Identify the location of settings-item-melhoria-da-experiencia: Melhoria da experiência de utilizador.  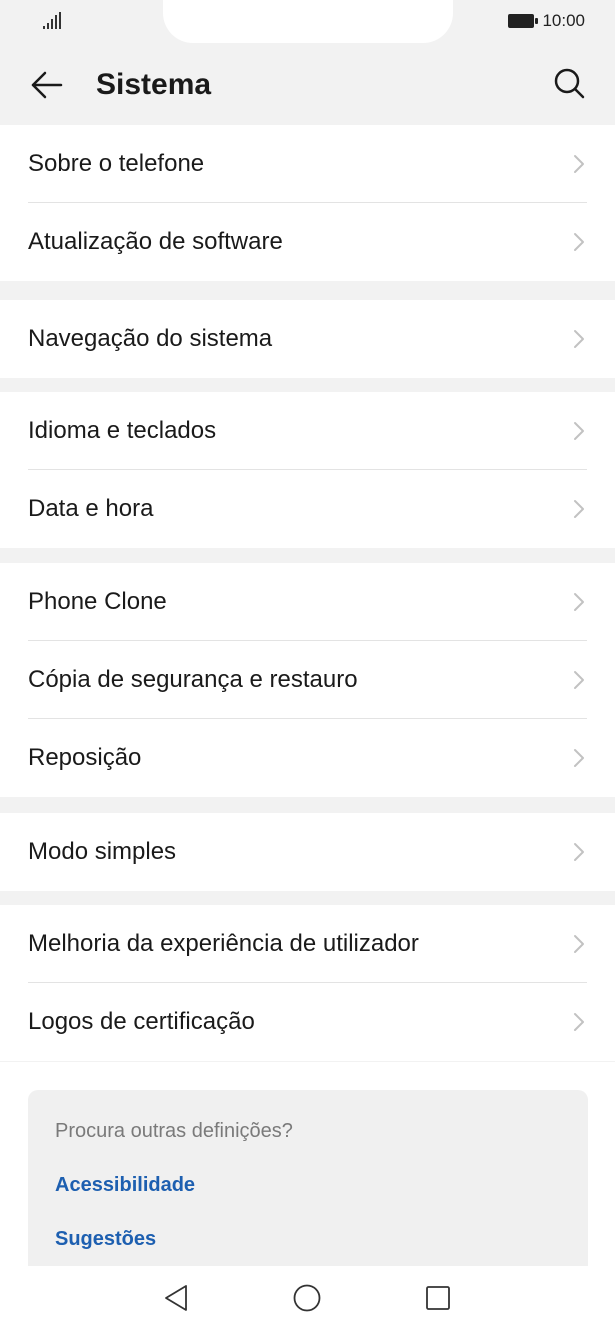
(307, 944).